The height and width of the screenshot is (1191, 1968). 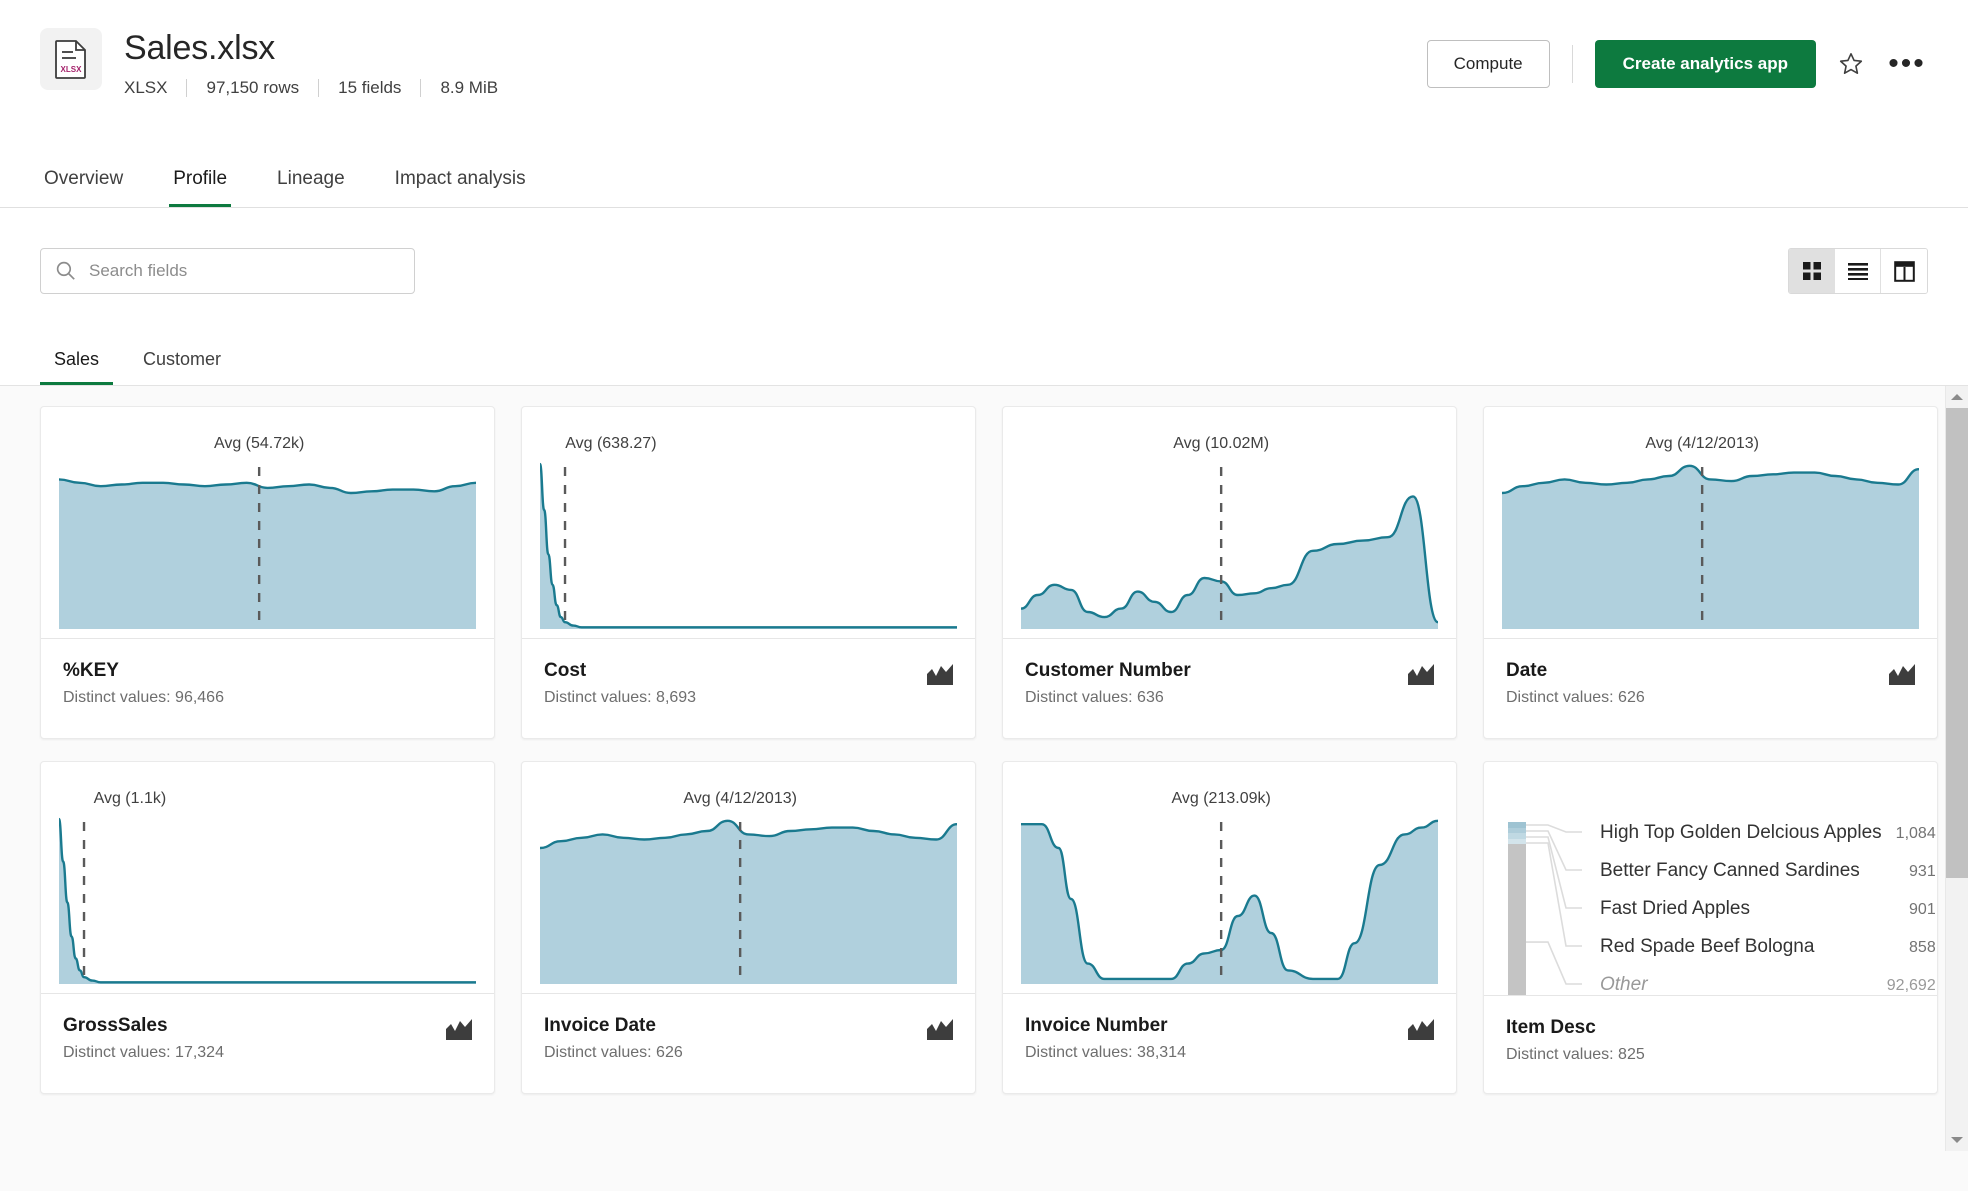 I want to click on average-label: Avg (54.72k), so click(x=259, y=443).